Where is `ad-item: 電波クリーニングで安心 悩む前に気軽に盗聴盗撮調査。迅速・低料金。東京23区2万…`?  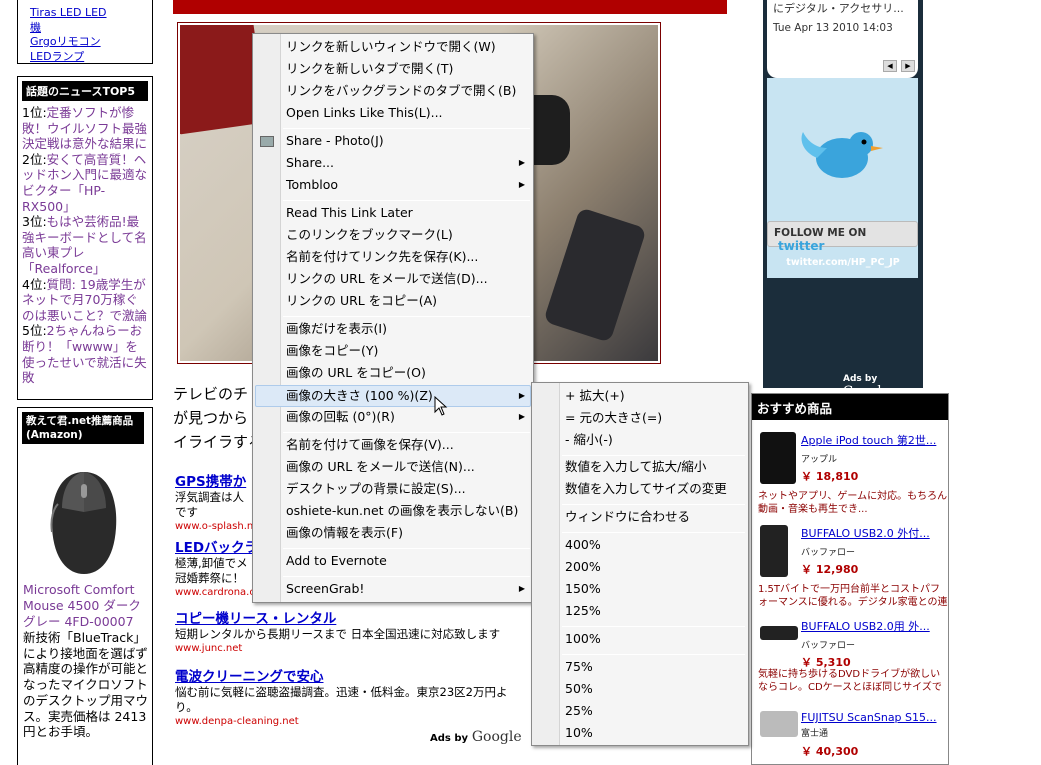
ad-item: 電波クリーニングで安心 悩む前に気軽に盗聴盗撮調査。迅速・低料金。東京23区2万… is located at coordinates (345, 696).